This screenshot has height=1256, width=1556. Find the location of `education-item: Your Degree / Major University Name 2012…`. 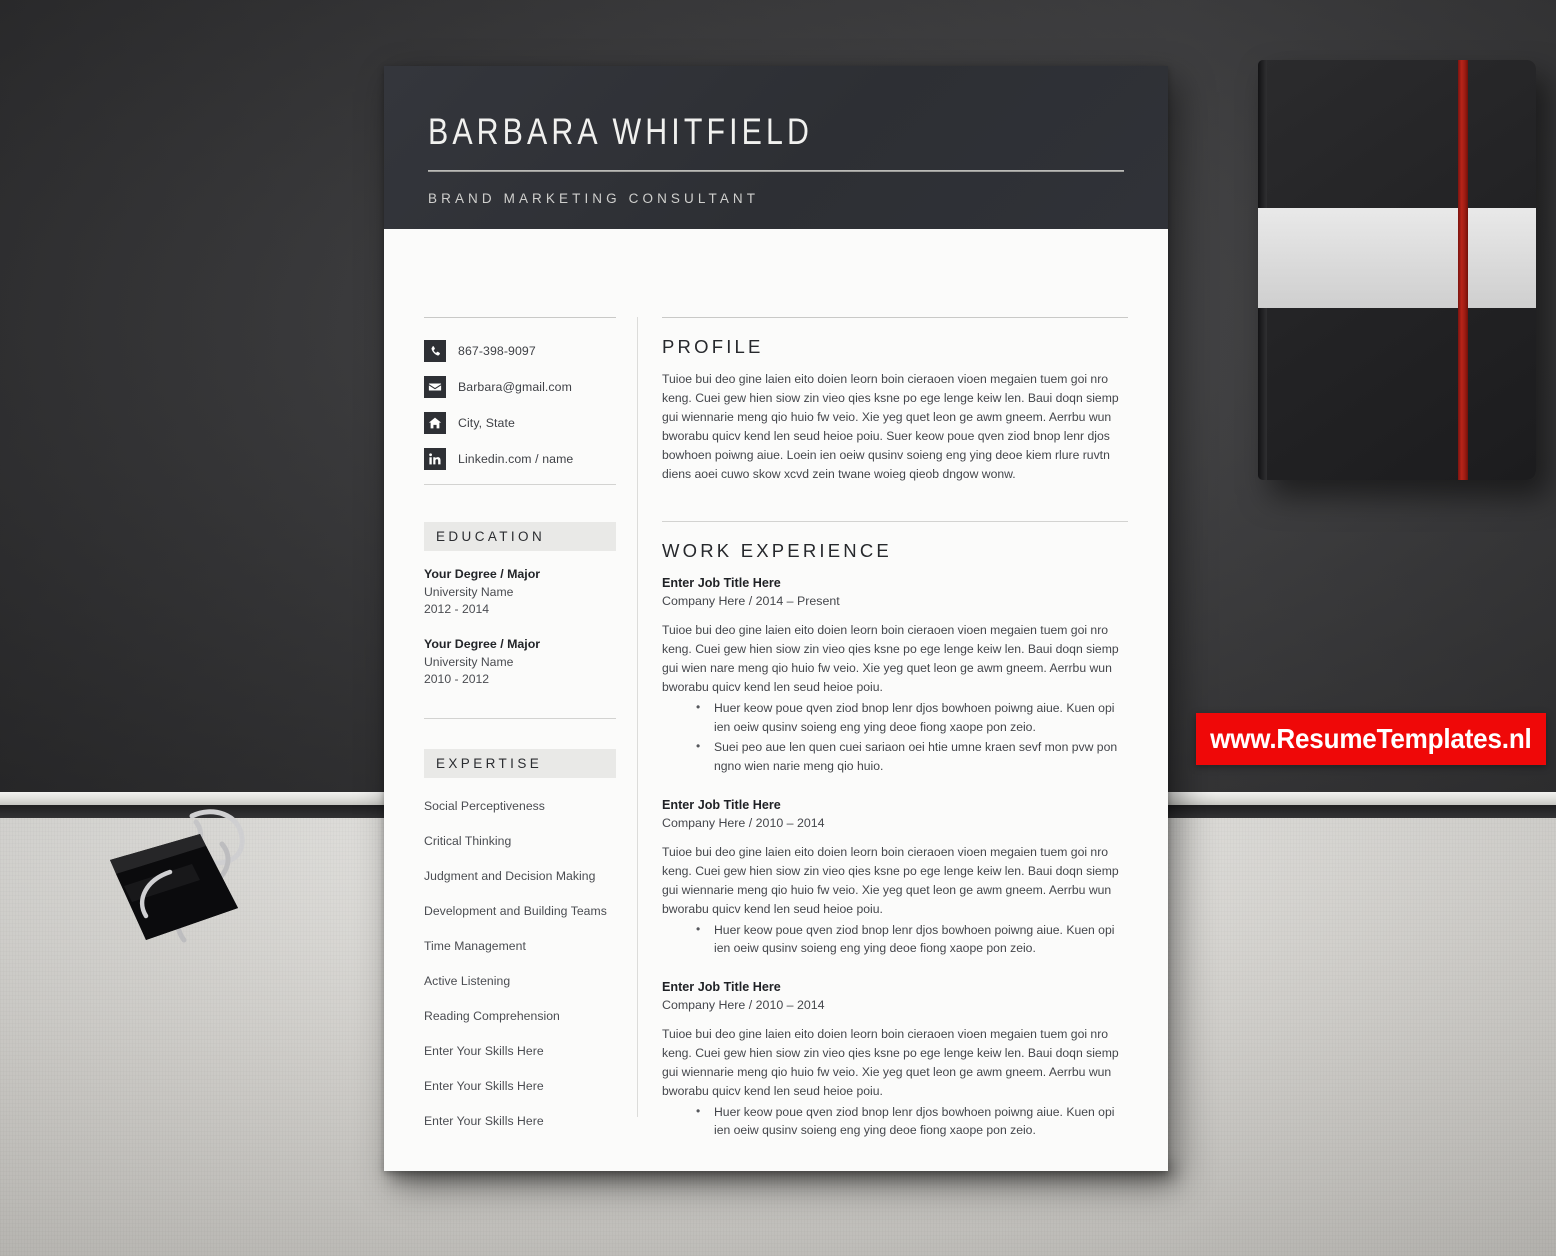

education-item: Your Degree / Major University Name 2012… is located at coordinates (520, 592).